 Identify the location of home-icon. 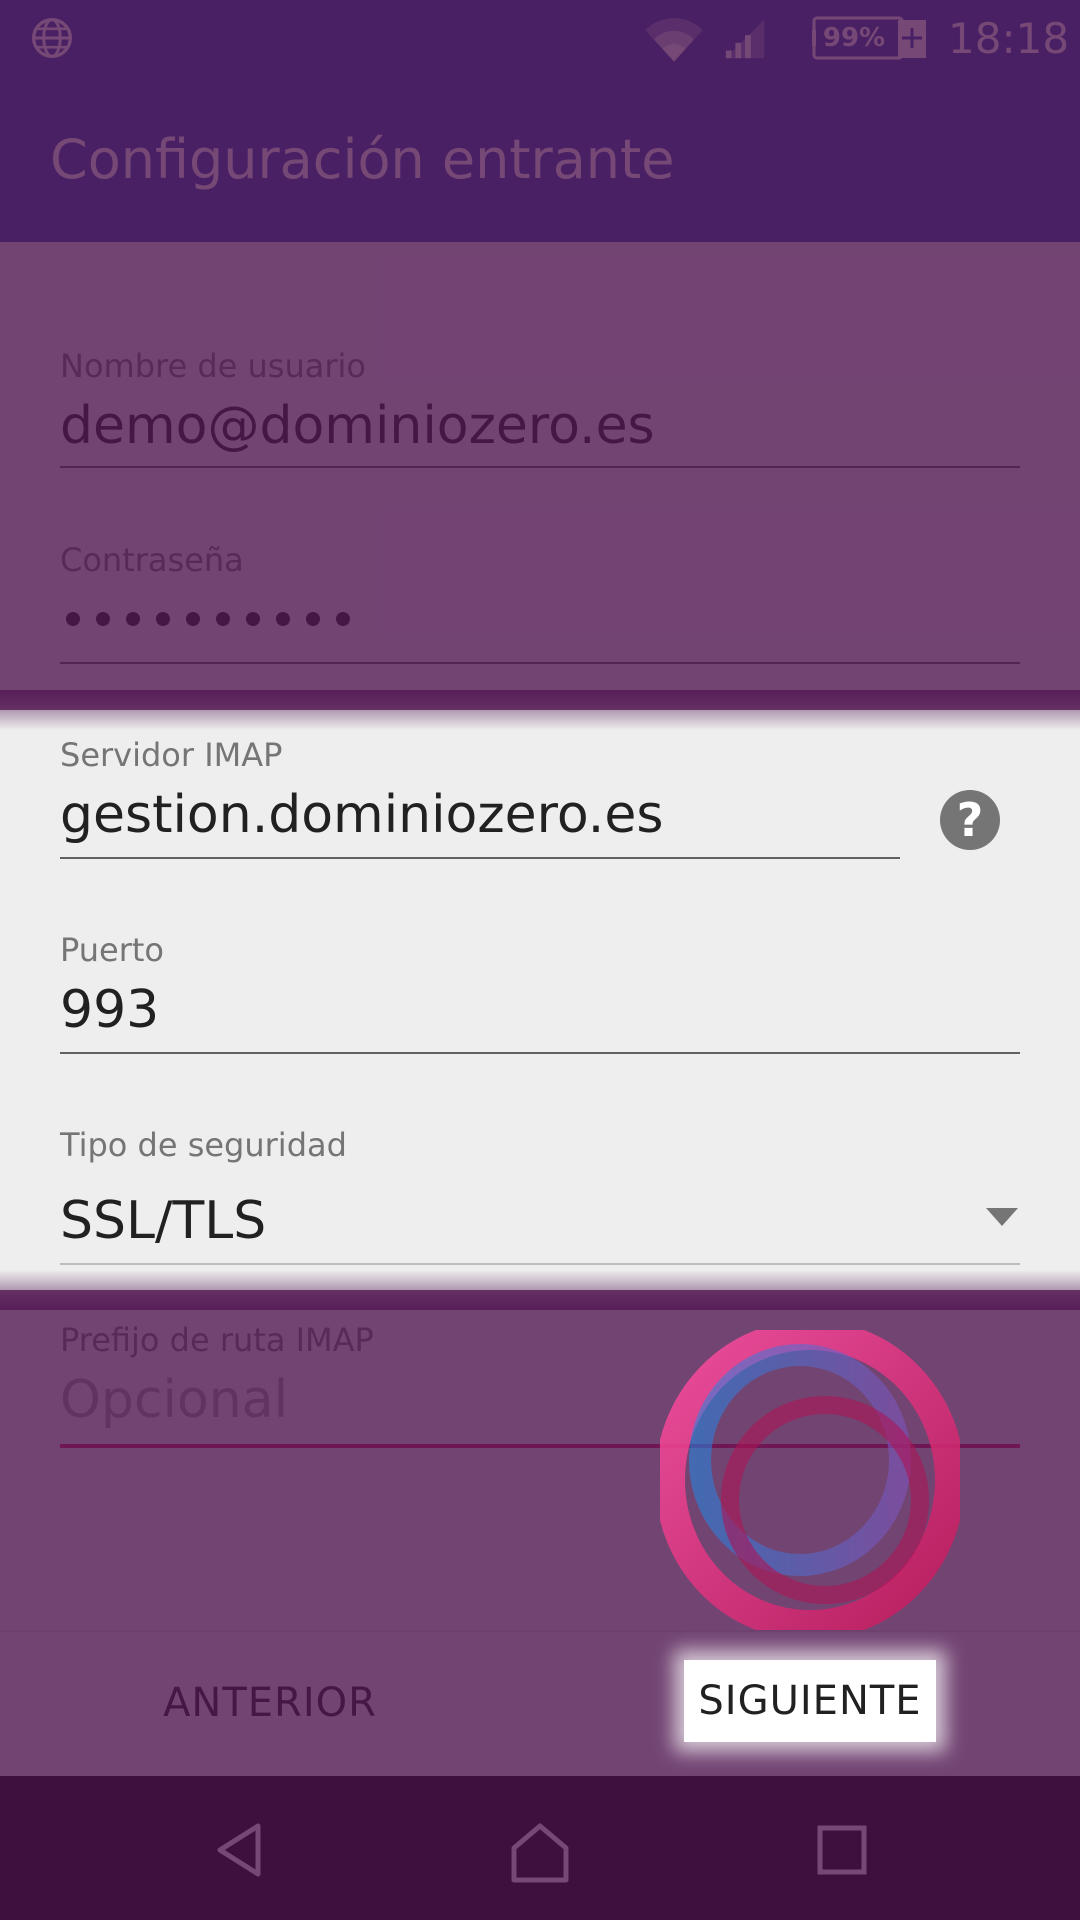
(540, 1852).